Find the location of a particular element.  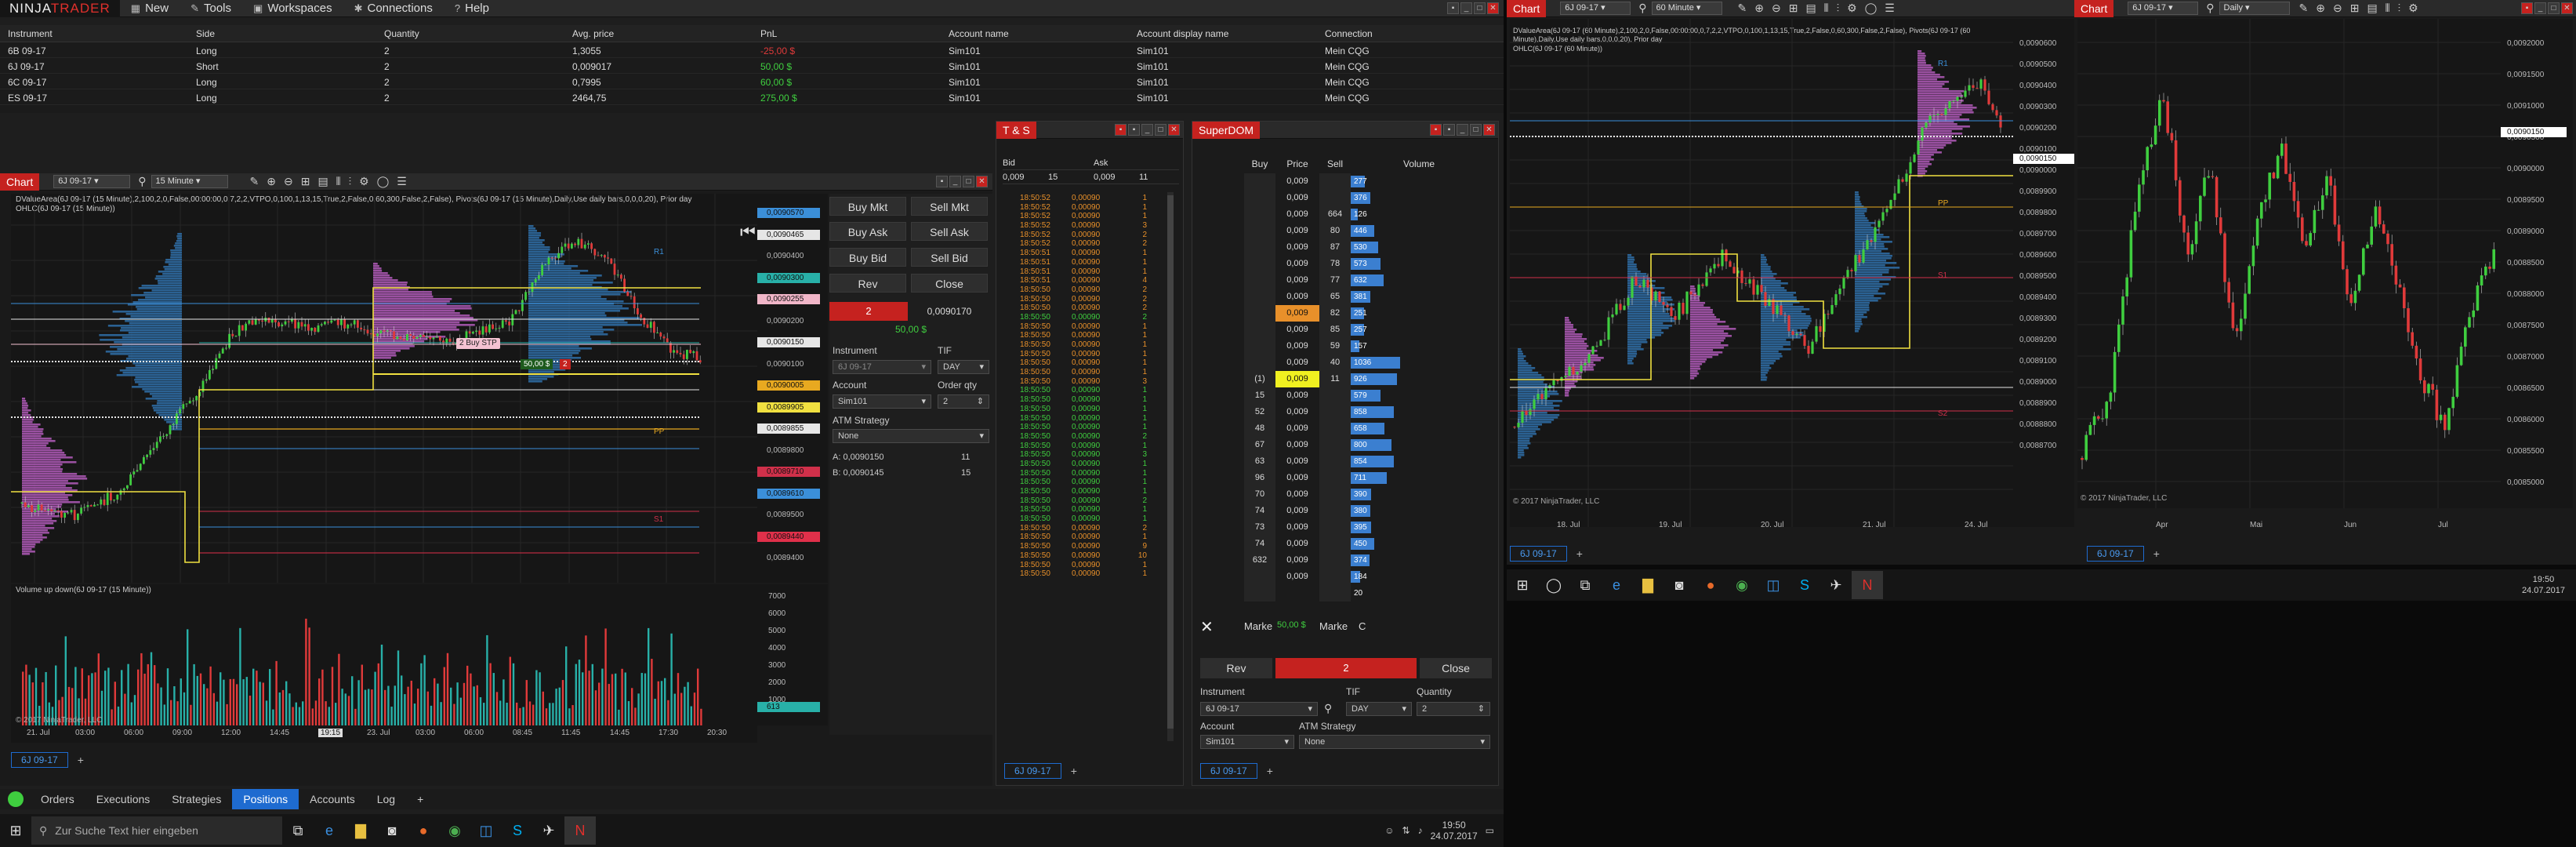

interval-select: 15 Minute ▾ is located at coordinates (190, 181).